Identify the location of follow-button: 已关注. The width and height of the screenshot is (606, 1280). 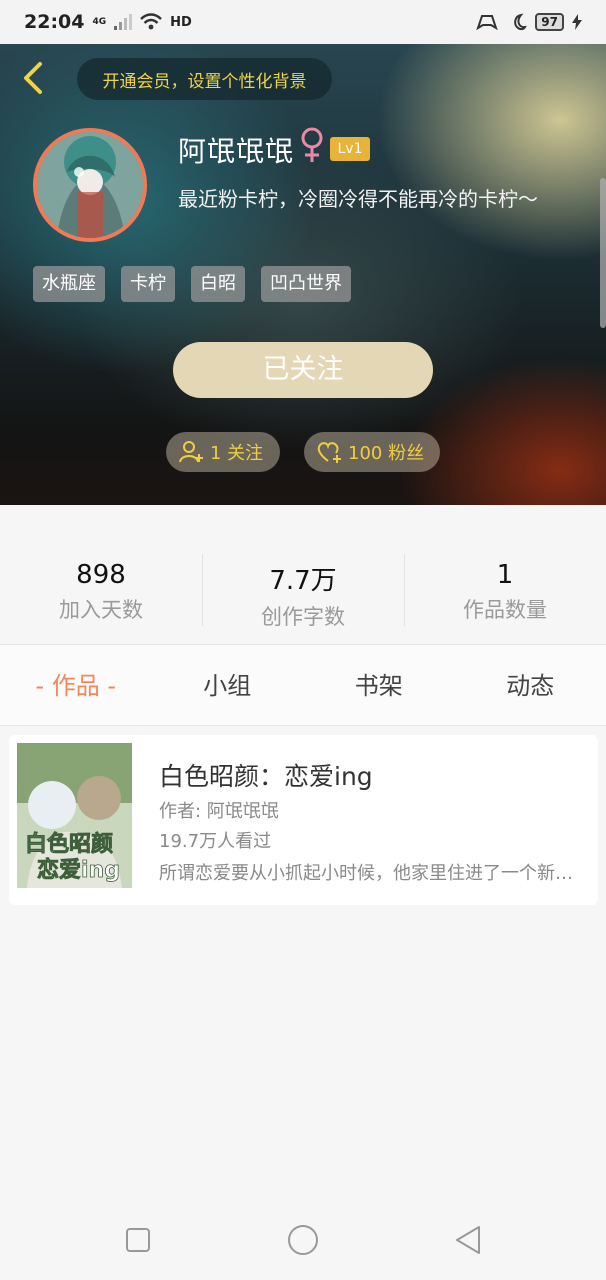
(303, 370).